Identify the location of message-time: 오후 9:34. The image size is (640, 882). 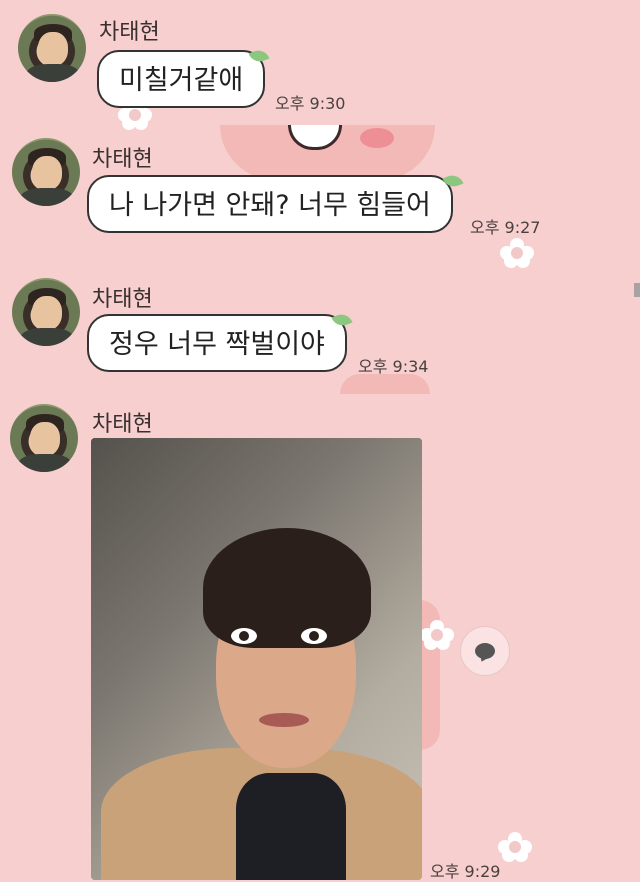
(393, 366).